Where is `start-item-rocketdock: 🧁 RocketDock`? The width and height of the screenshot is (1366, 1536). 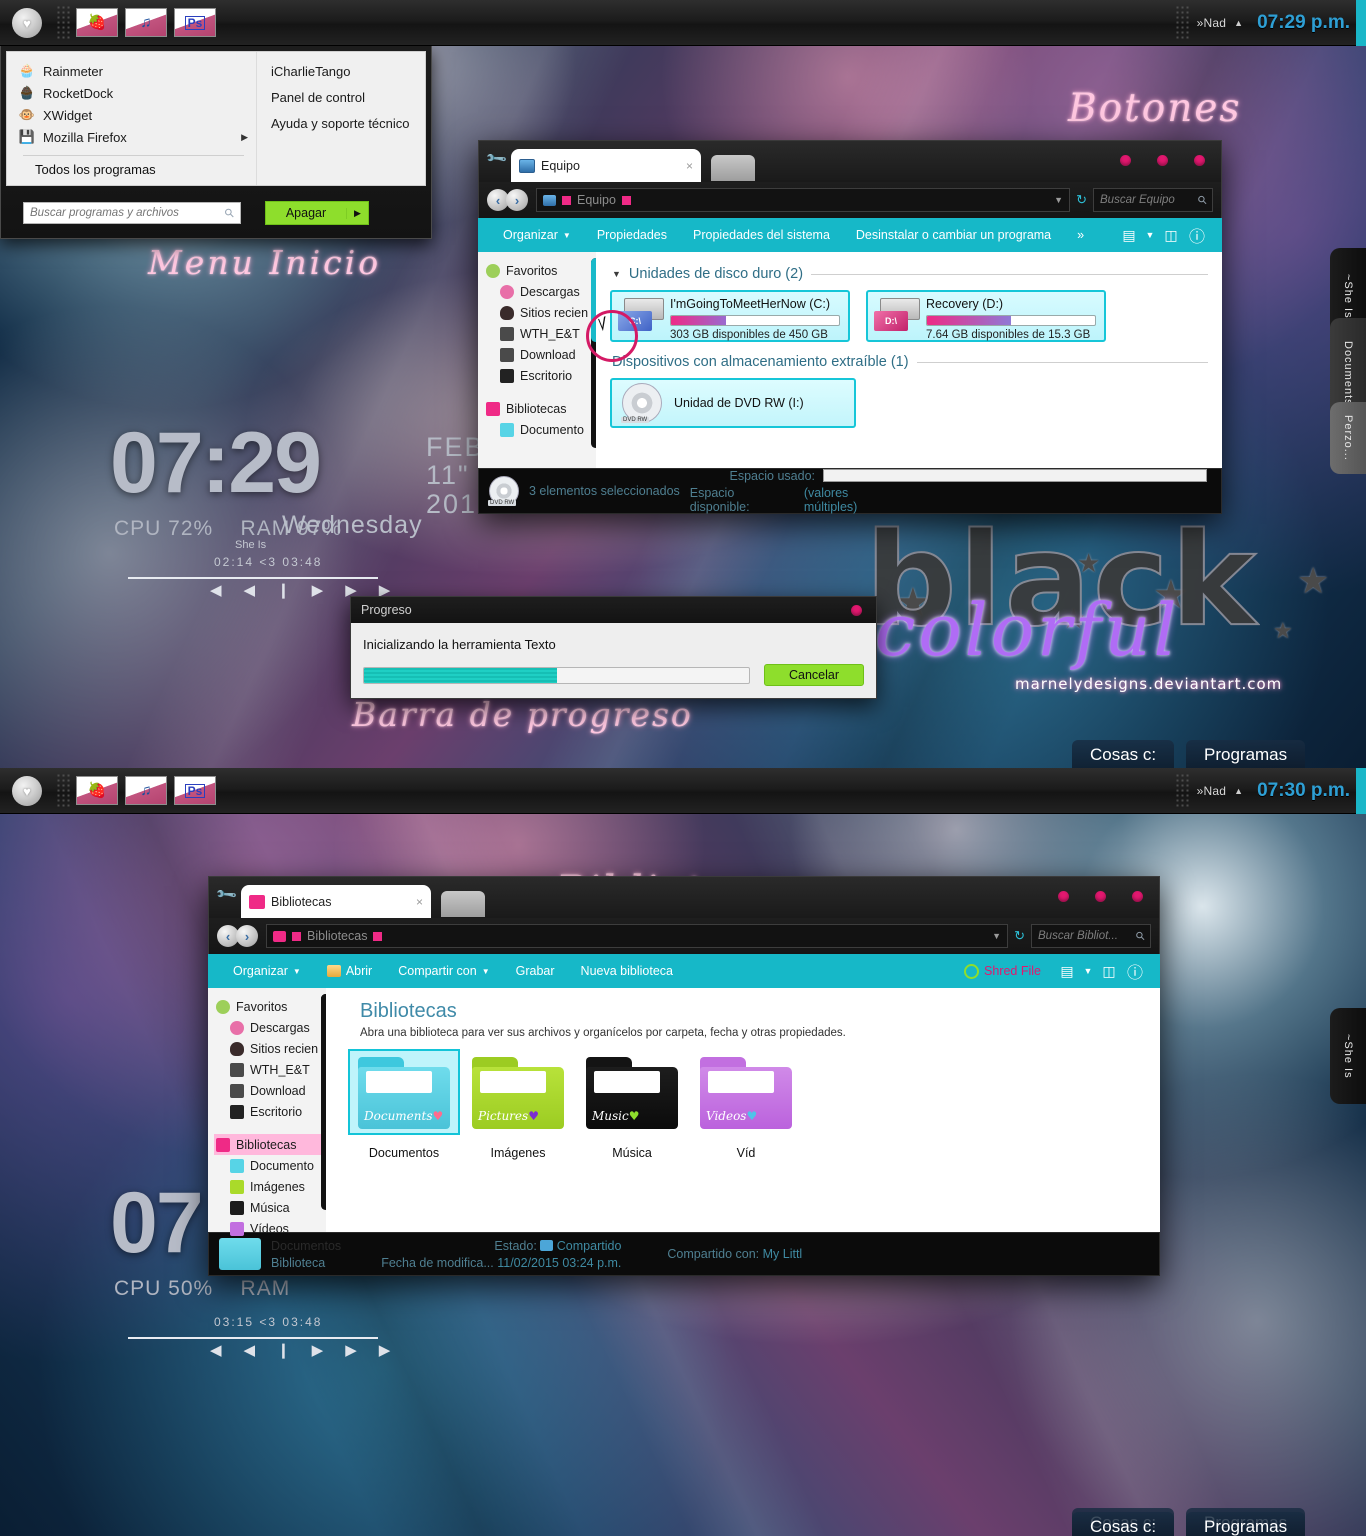
start-item-rocketdock: 🧁 RocketDock is located at coordinates (131, 93).